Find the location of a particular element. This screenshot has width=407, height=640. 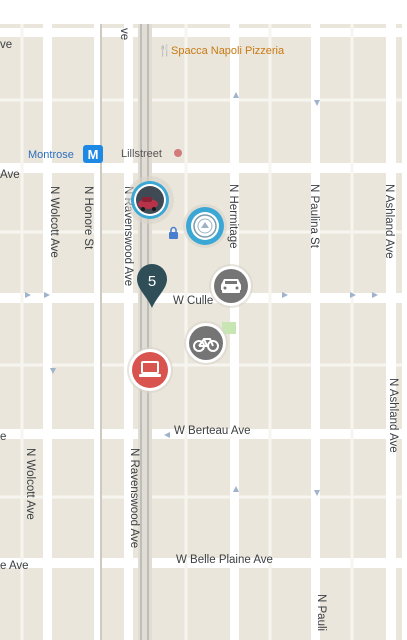

car-marker is located at coordinates (231, 286).